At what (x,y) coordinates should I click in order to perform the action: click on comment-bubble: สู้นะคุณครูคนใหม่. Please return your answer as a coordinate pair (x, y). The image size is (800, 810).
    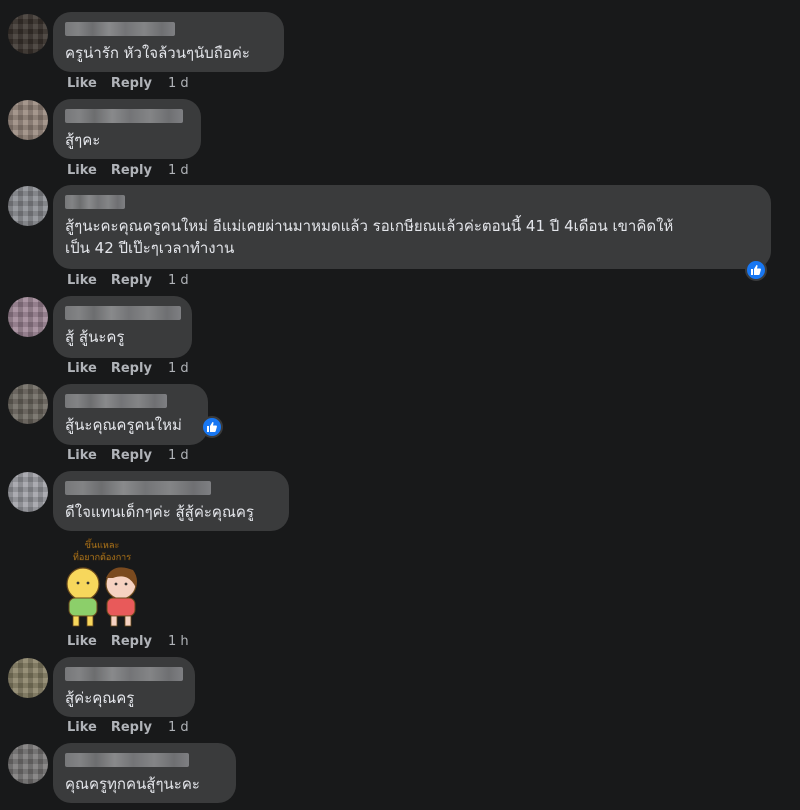
    Looking at the image, I should click on (130, 414).